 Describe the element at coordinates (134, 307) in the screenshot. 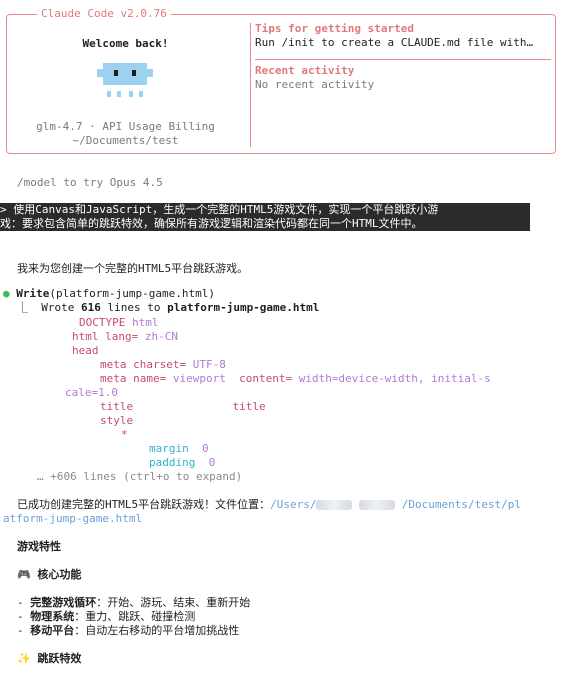

I see `tool-result-mid: lines to` at that location.